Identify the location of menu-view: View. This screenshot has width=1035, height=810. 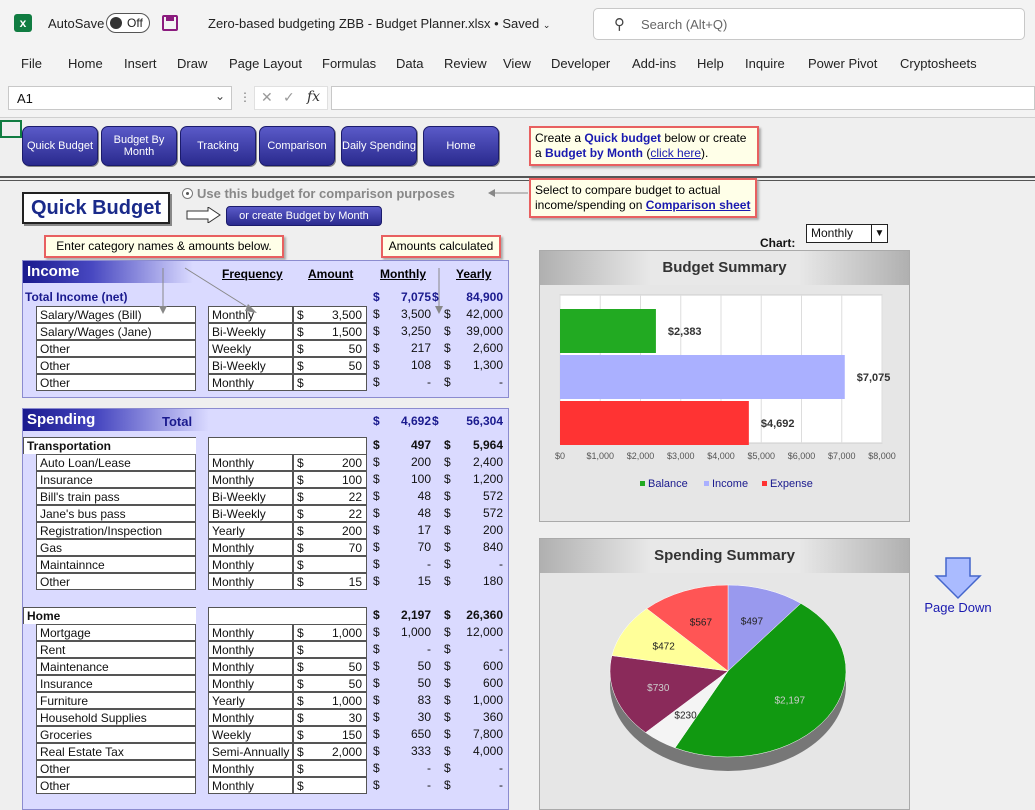
(517, 63).